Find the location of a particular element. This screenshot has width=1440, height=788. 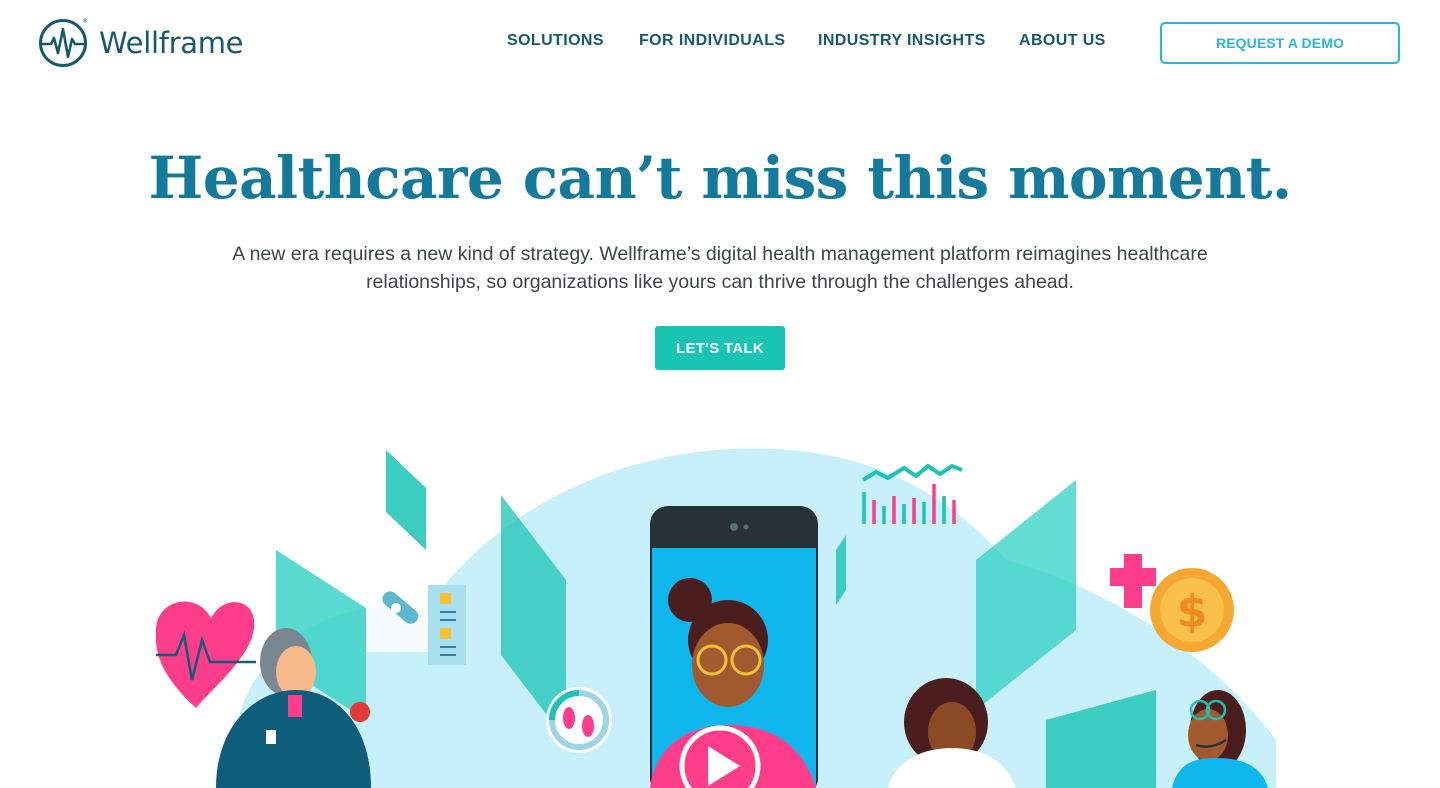

plus-icon is located at coordinates (1133, 581).